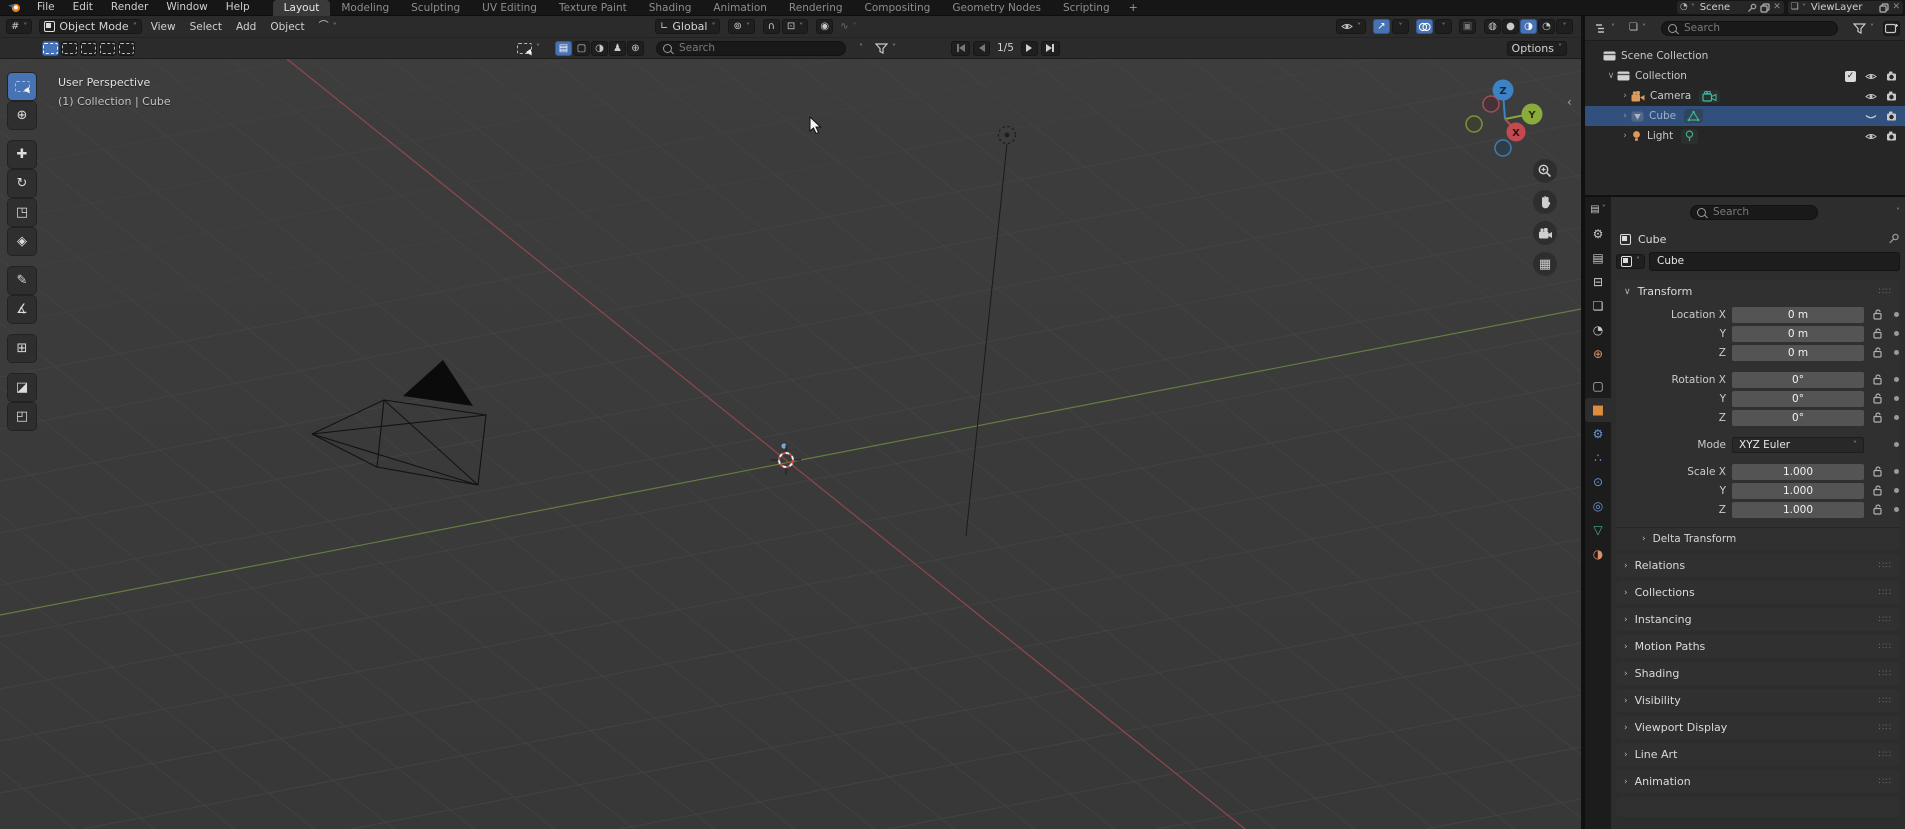 This screenshot has height=829, width=1905. What do you see at coordinates (688, 26) in the screenshot?
I see `transform-orientation-selector: ∟ Global ˅` at bounding box center [688, 26].